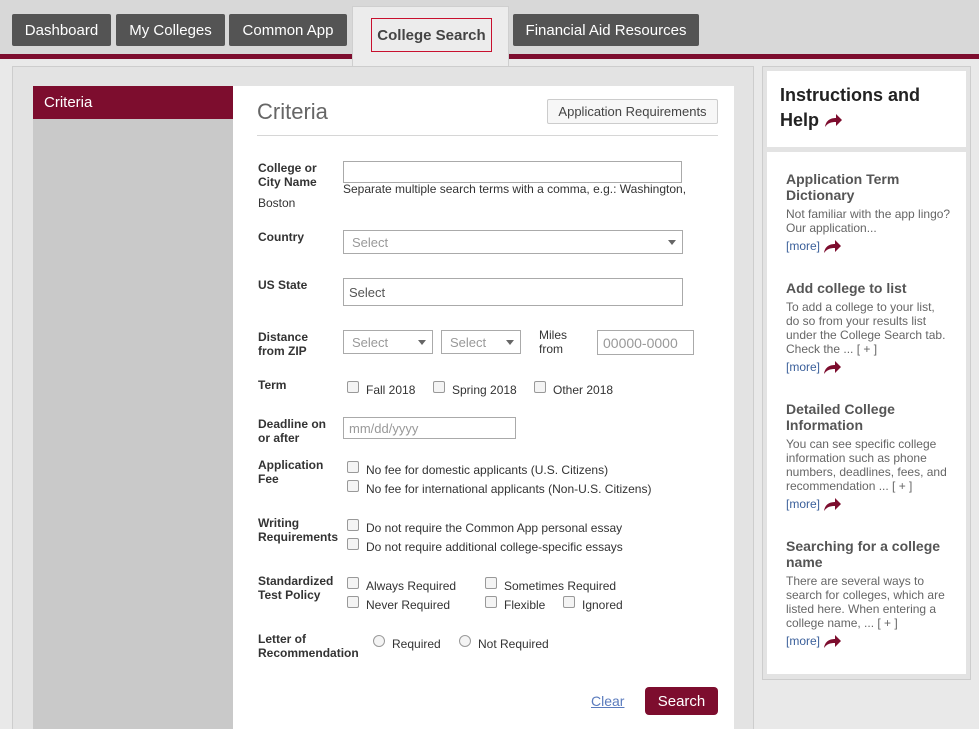  Describe the element at coordinates (281, 237) in the screenshot. I see `country-label: Country` at that location.